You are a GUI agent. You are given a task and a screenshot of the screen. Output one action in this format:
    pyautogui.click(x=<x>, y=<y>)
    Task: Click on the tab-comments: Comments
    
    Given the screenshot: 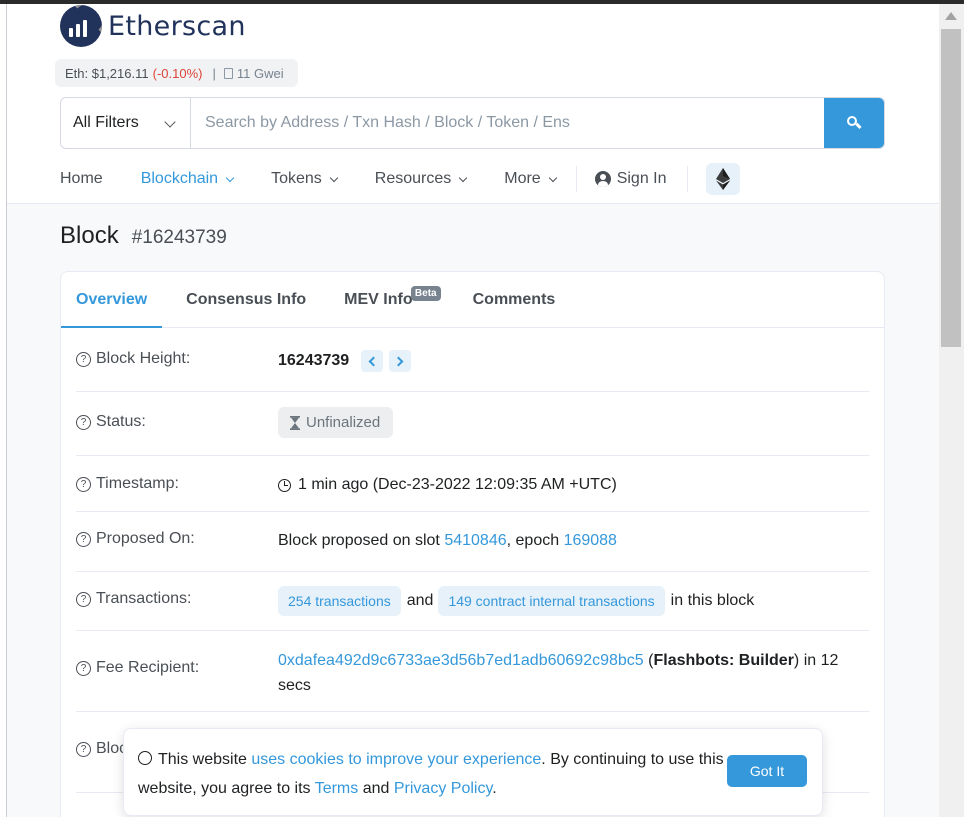 What is the action you would take?
    pyautogui.click(x=514, y=299)
    